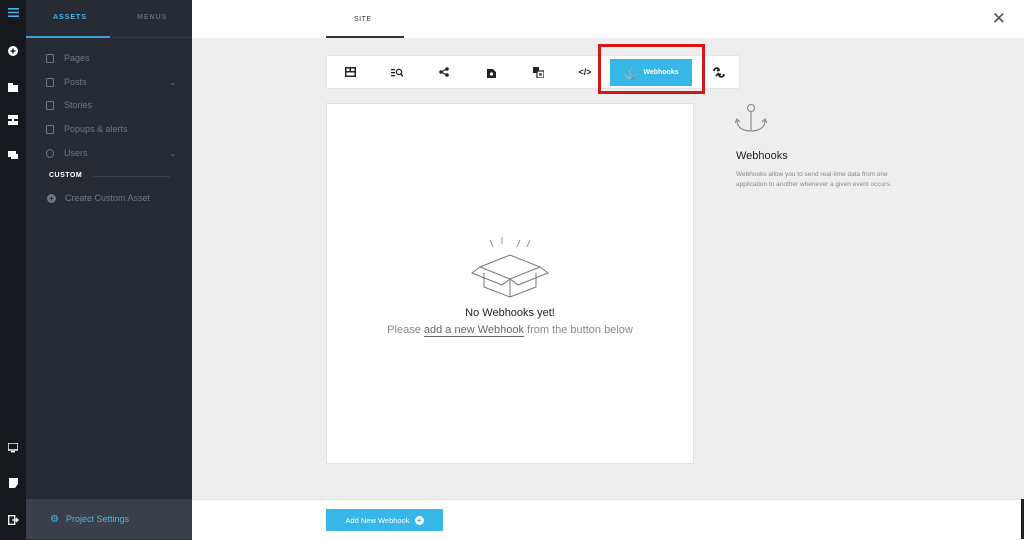 This screenshot has width=1024, height=540. Describe the element at coordinates (13, 483) in the screenshot. I see `notes-icon` at that location.